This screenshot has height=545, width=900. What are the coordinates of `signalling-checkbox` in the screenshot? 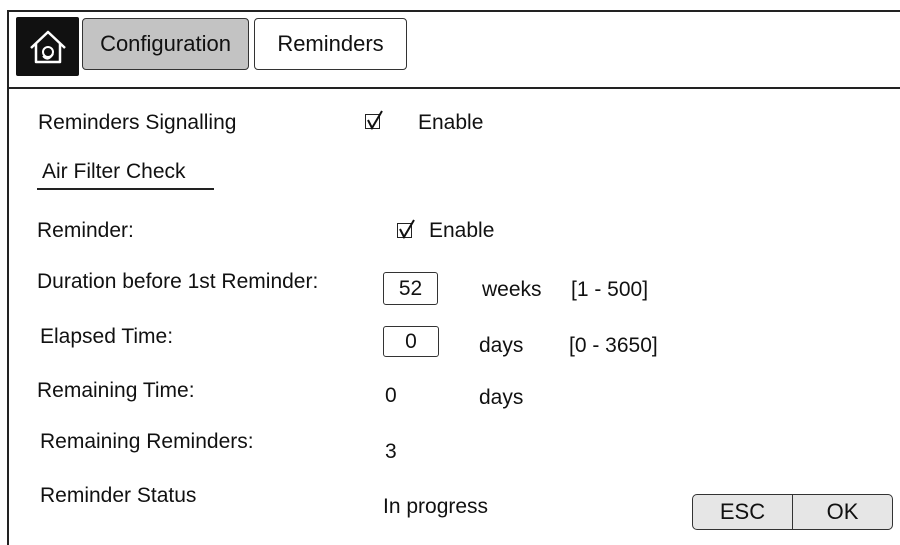 It's located at (374, 120).